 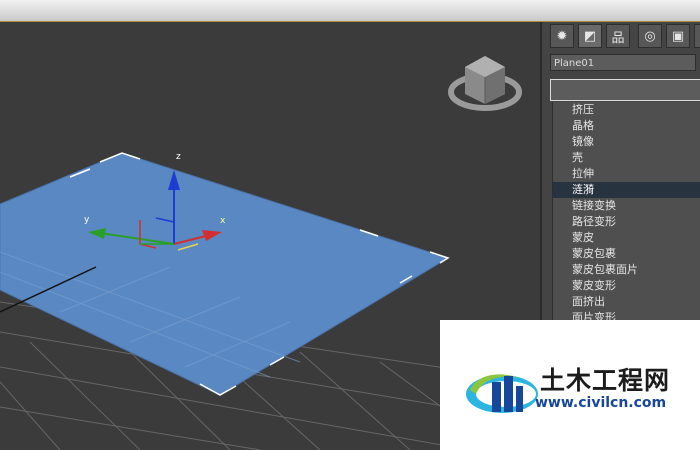 I want to click on modifier-list-item: 面片变形, so click(x=626, y=315).